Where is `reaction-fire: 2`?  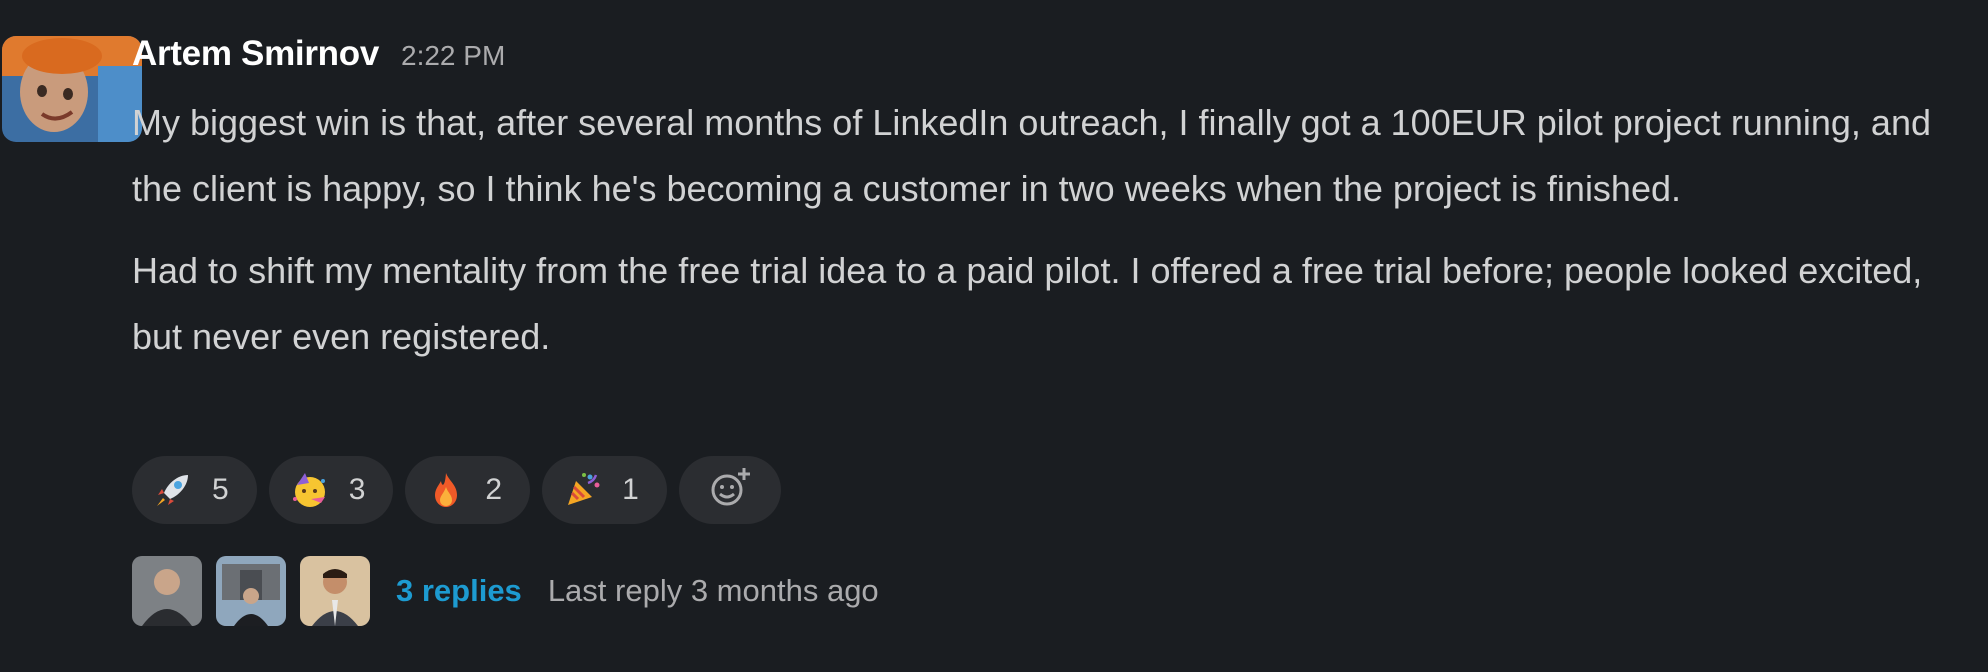 reaction-fire: 2 is located at coordinates (468, 490).